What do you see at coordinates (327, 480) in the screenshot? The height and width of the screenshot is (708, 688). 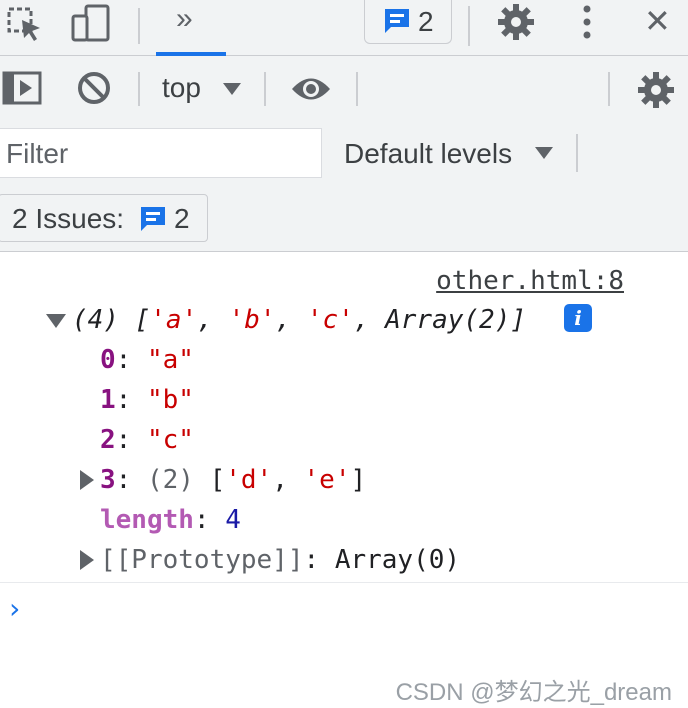 I see `array-item: 'e'` at bounding box center [327, 480].